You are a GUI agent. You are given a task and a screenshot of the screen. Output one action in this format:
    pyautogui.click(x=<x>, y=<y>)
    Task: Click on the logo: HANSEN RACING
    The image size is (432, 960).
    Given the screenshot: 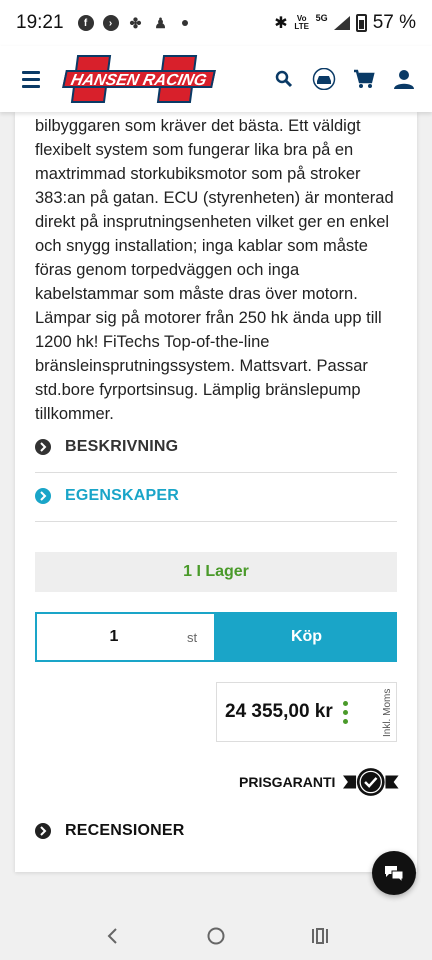 What is the action you would take?
    pyautogui.click(x=135, y=79)
    